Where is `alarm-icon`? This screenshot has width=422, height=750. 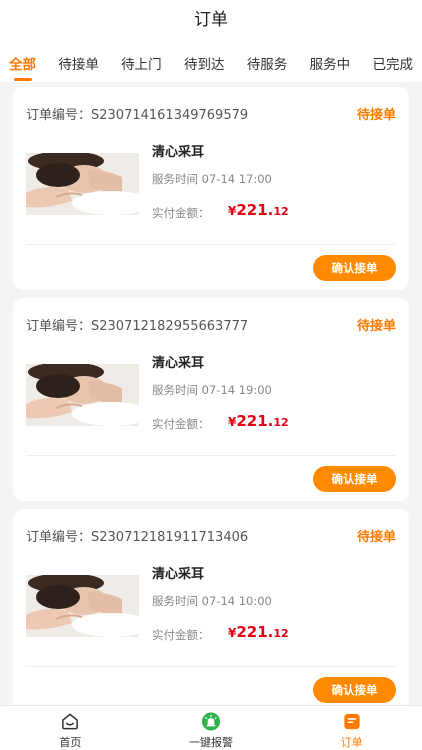 alarm-icon is located at coordinates (211, 721).